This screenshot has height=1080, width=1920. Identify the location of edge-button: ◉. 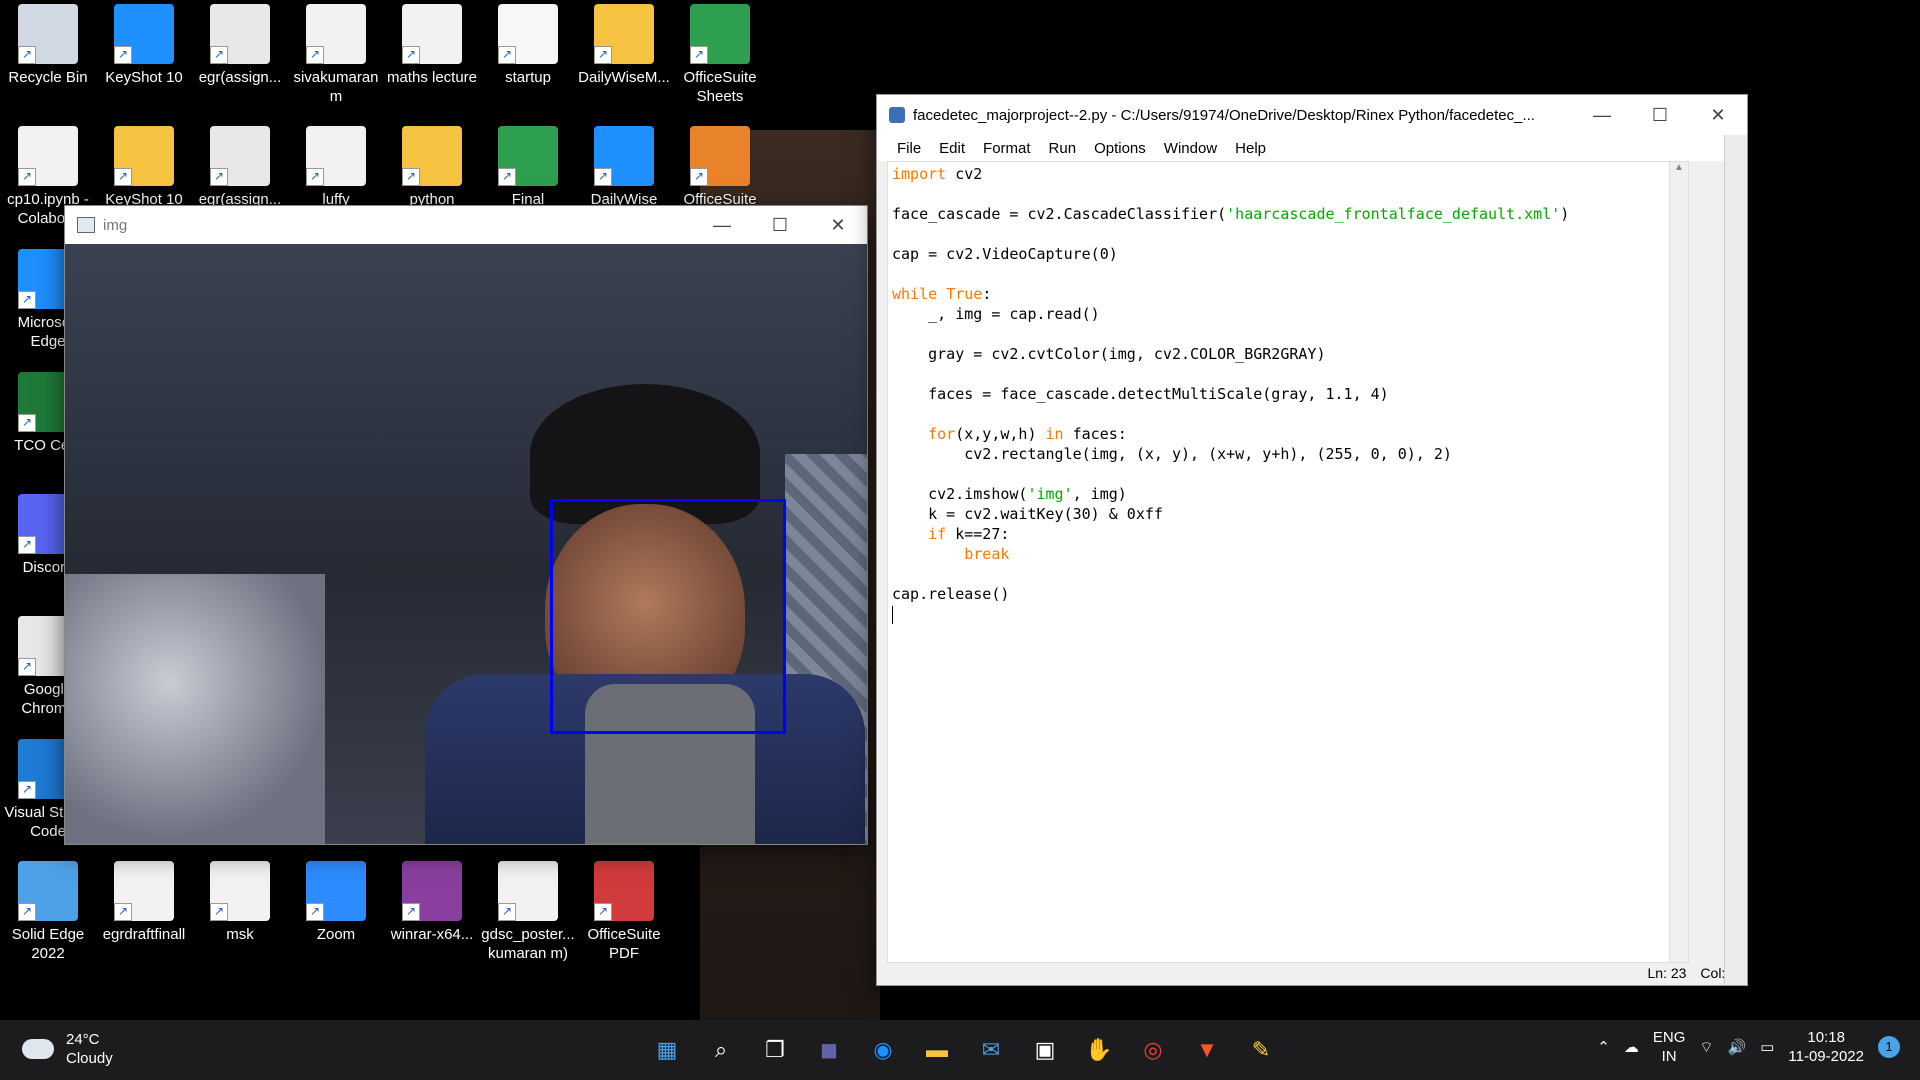
(883, 1050).